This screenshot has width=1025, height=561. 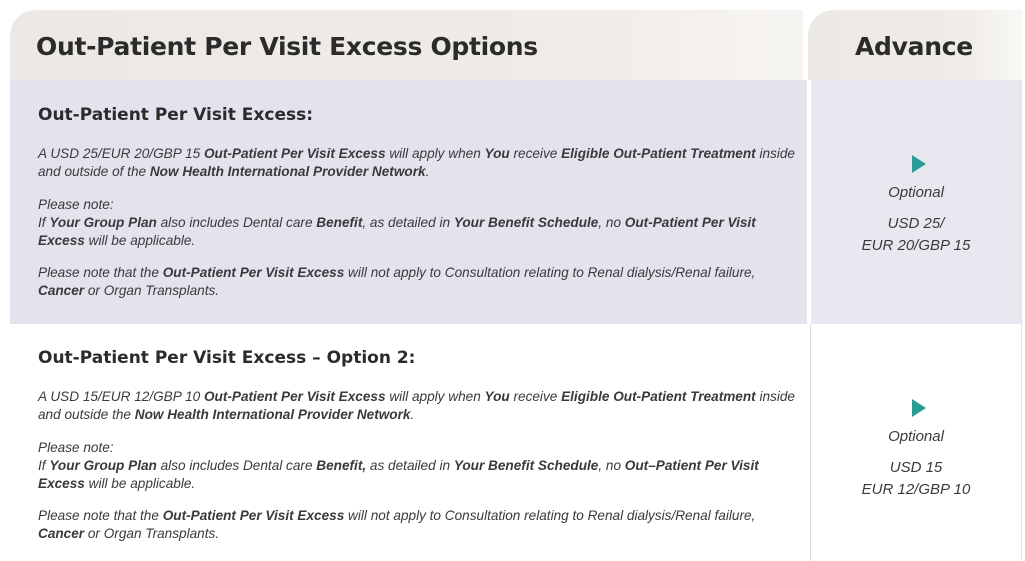 I want to click on table-header-title-cell: Out-Patient Per Visit Excess Options, so click(x=406, y=45).